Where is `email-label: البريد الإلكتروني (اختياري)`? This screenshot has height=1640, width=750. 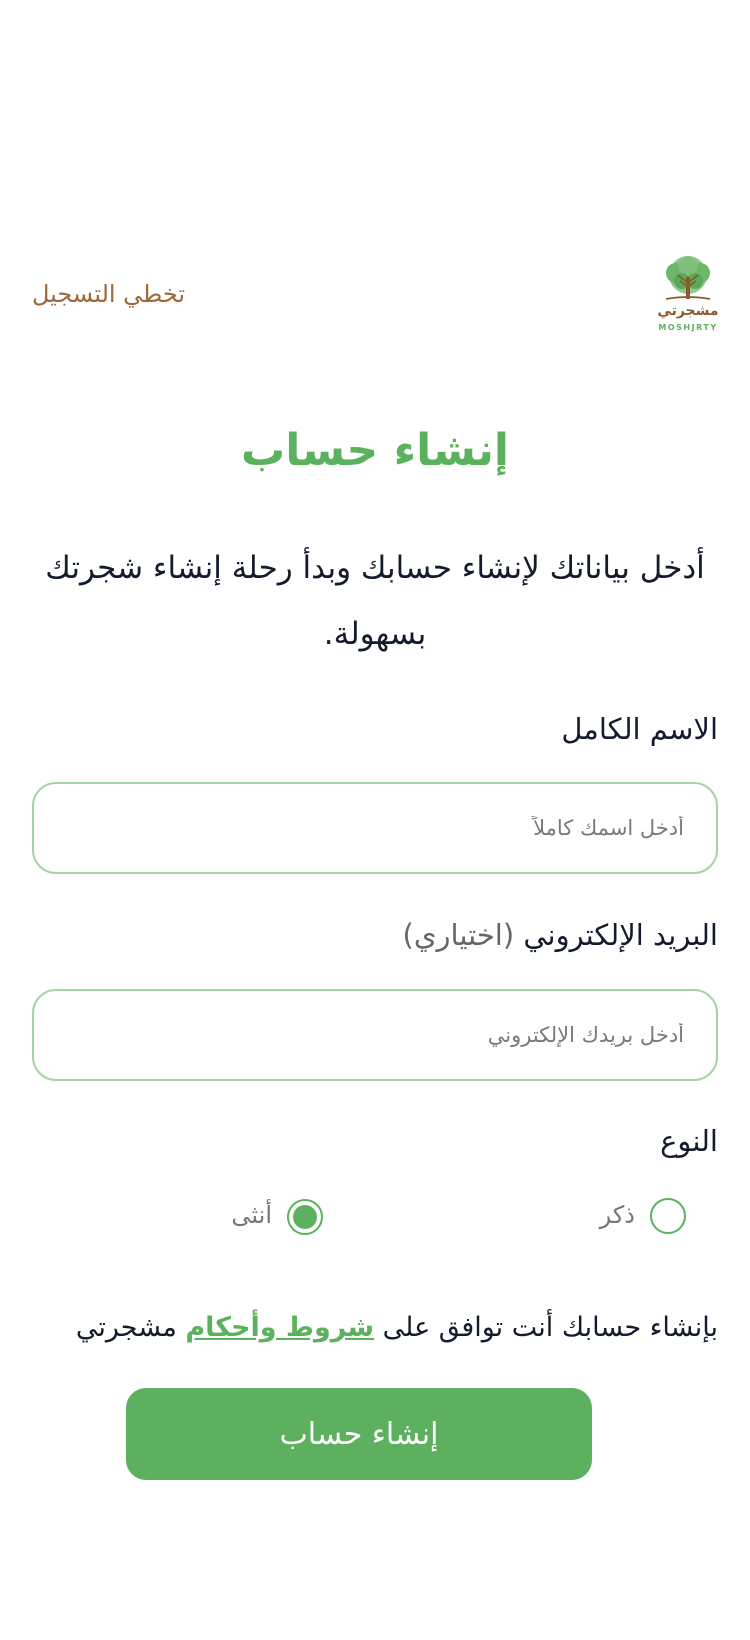
email-label: البريد الإلكتروني (اختياري) is located at coordinates (560, 935).